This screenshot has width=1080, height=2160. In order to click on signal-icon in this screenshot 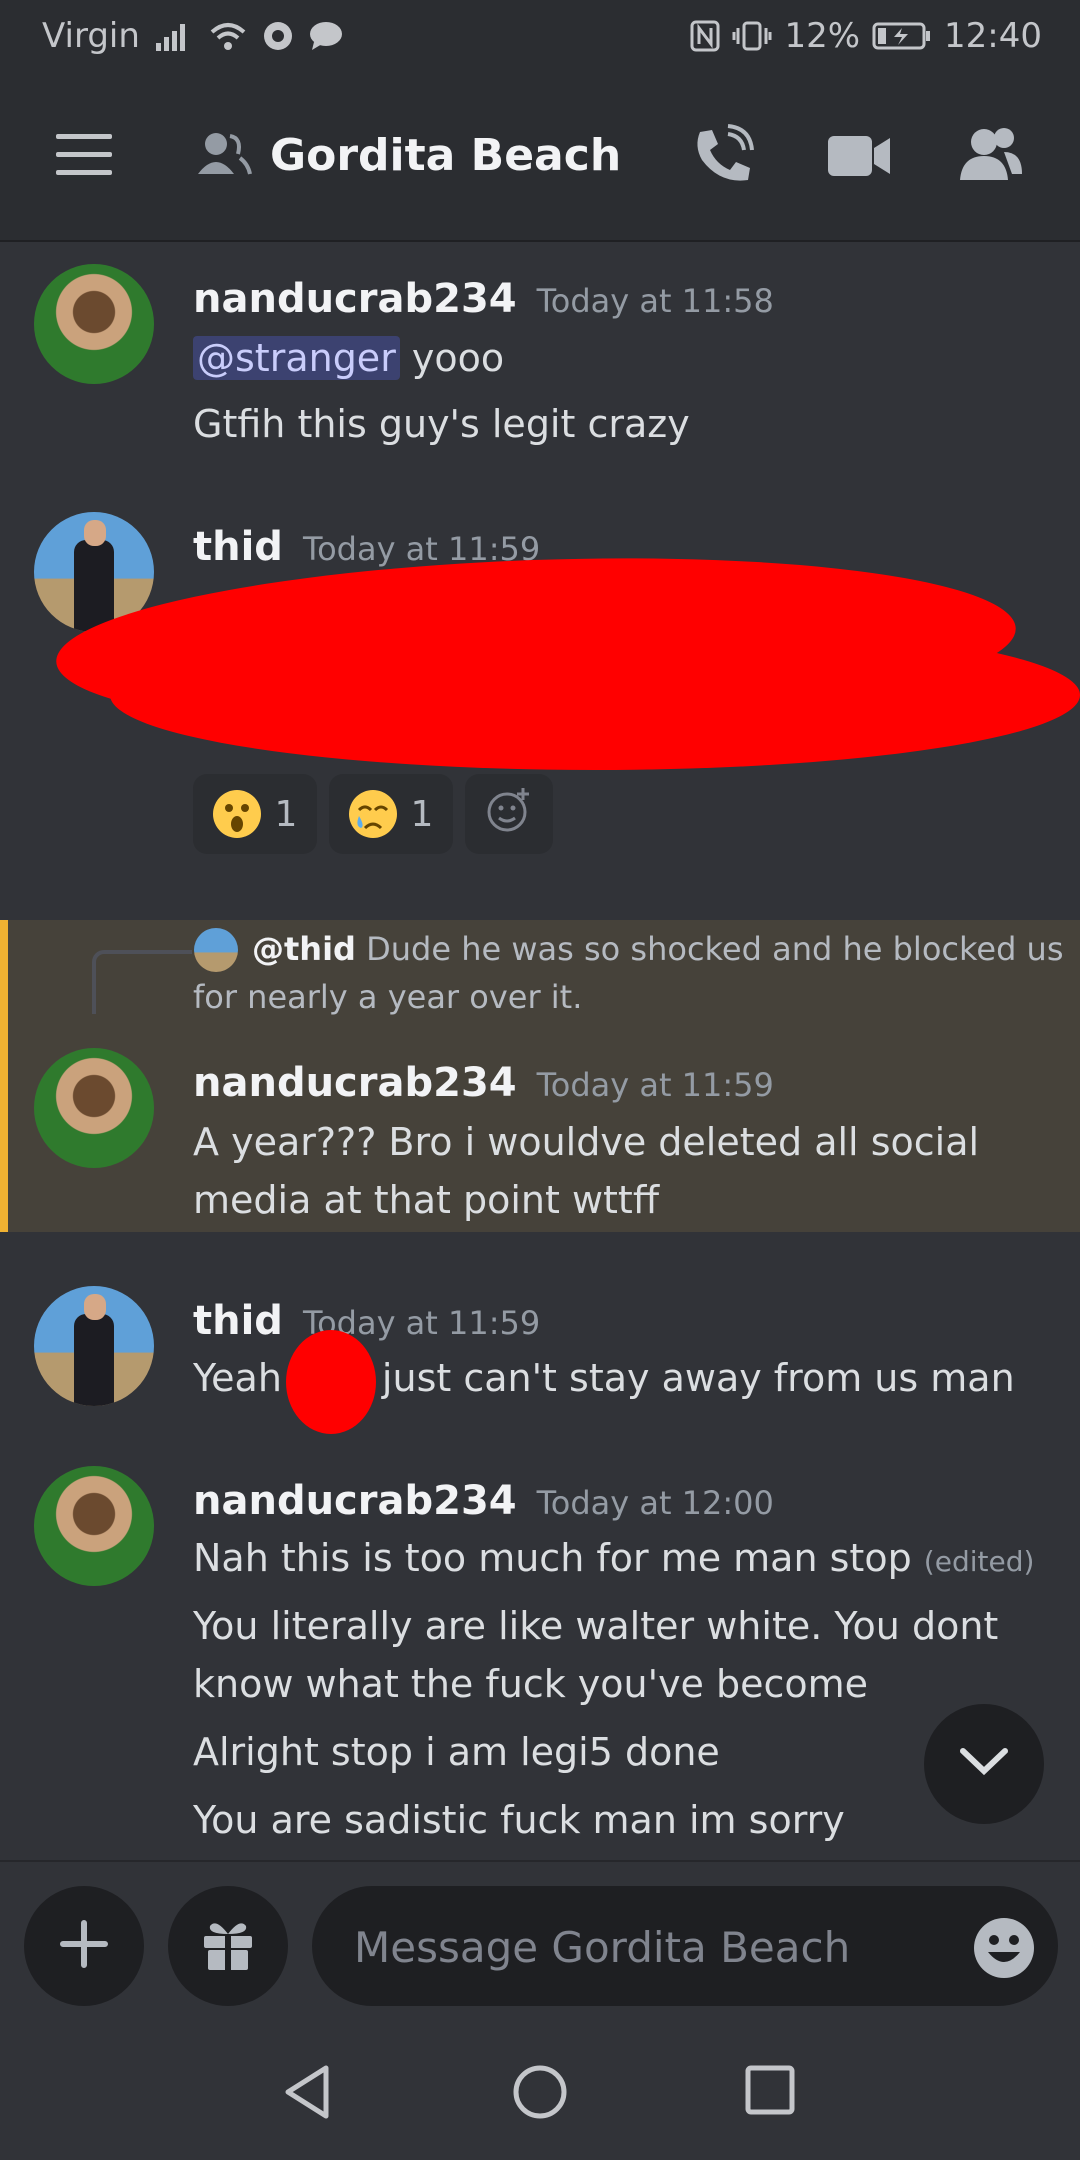, I will do `click(174, 36)`.